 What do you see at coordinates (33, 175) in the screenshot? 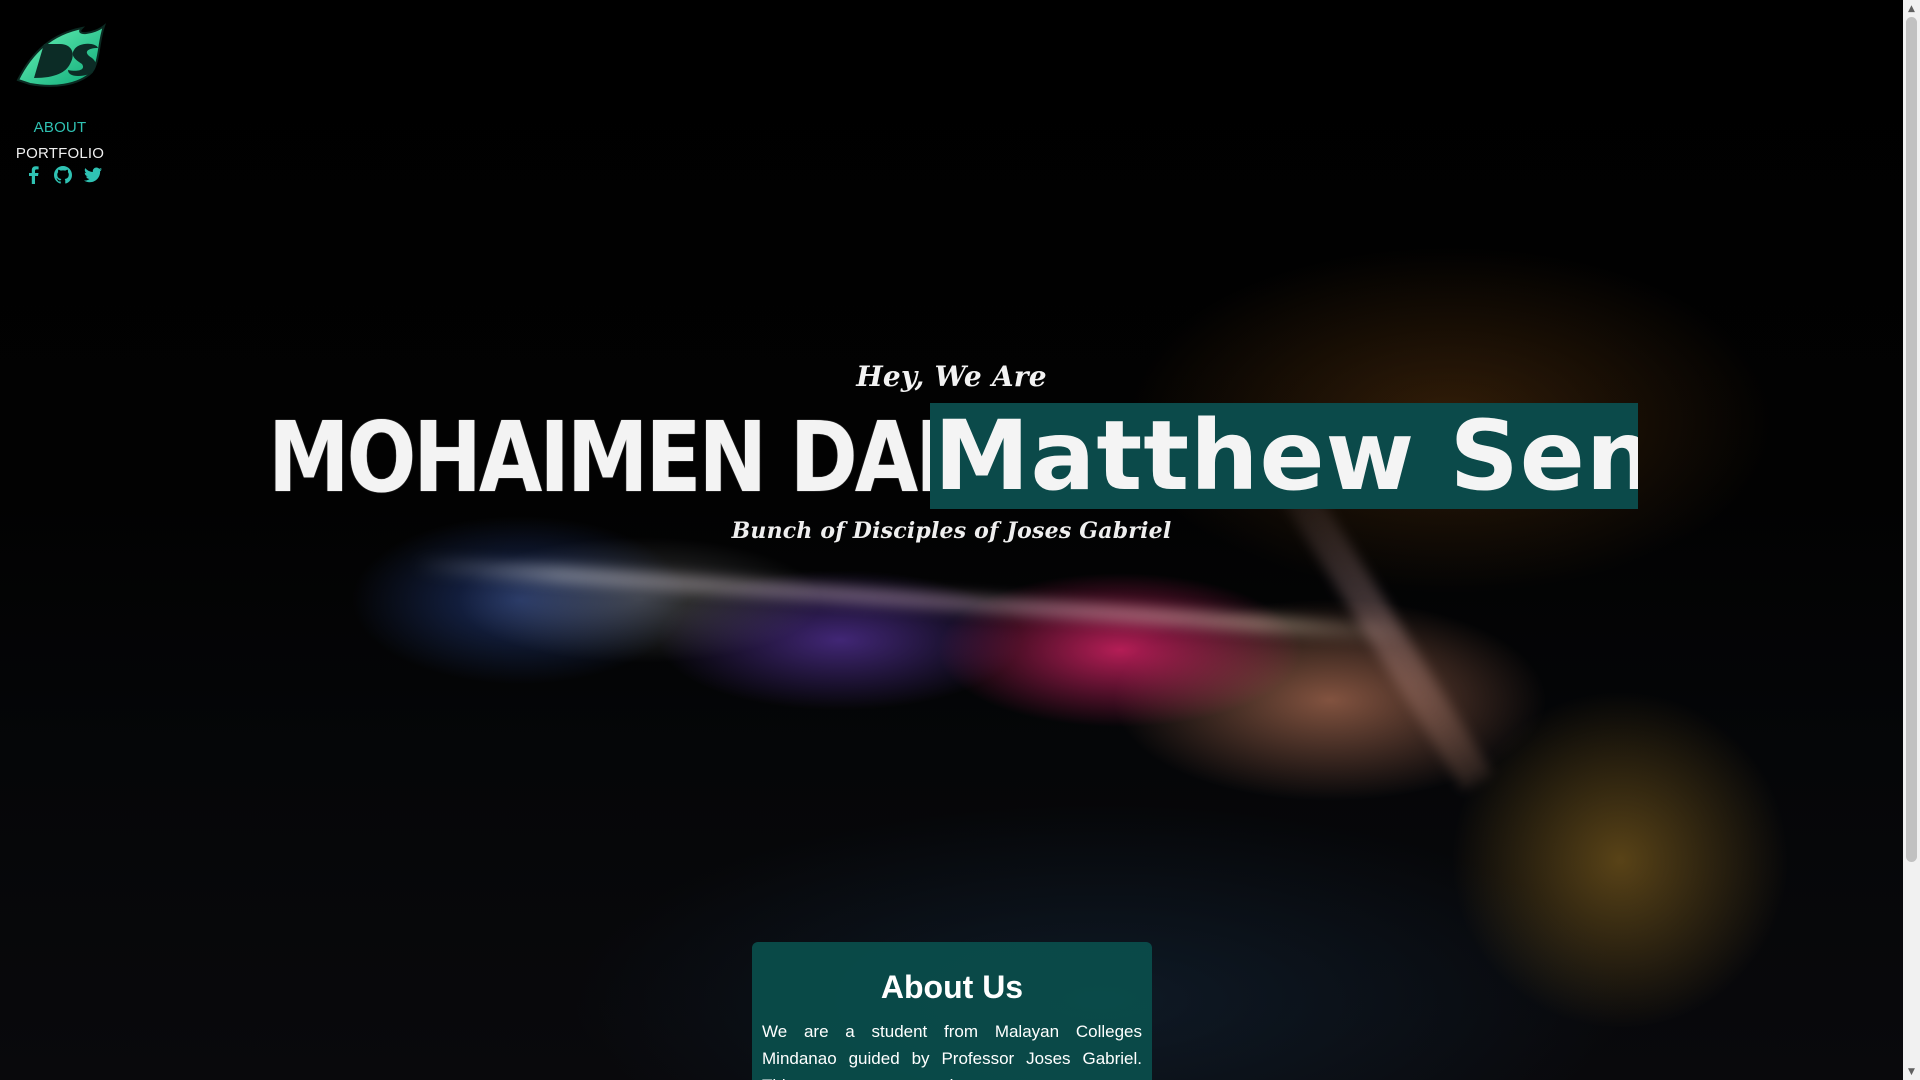
I see `facebook-icon` at bounding box center [33, 175].